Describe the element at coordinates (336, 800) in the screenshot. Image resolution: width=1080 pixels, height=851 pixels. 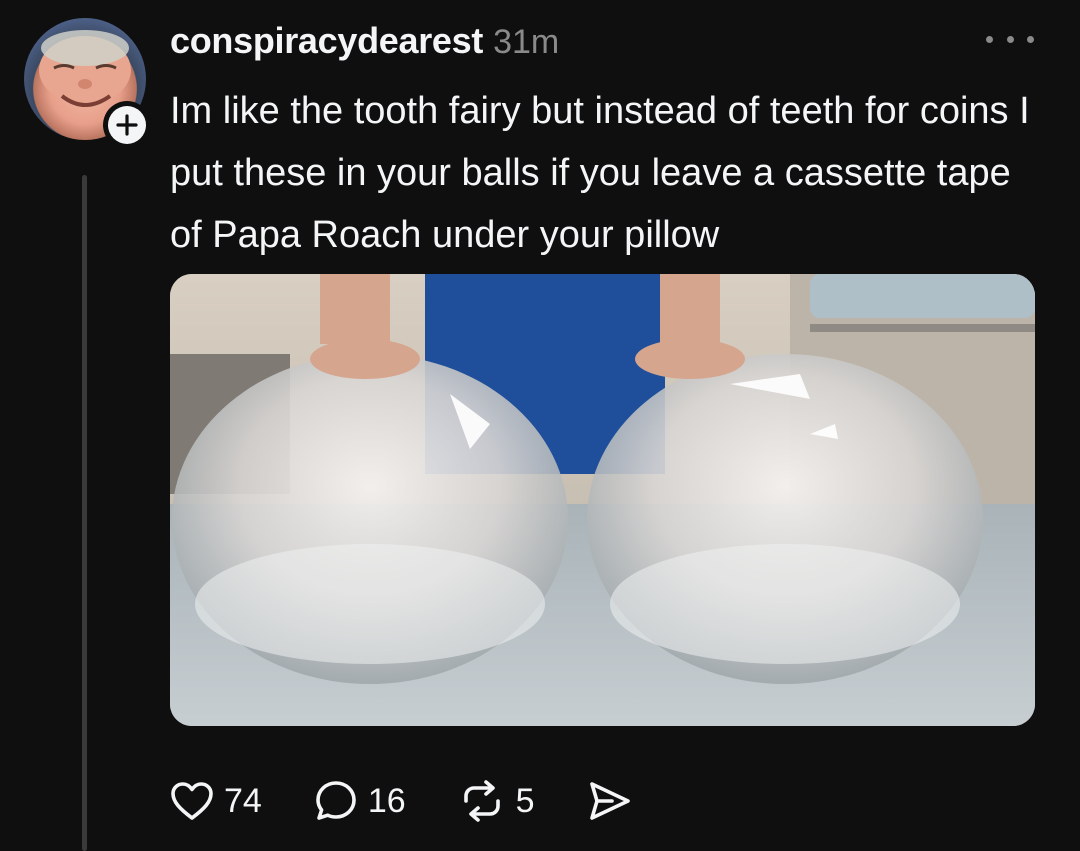
I see `comment-icon` at that location.